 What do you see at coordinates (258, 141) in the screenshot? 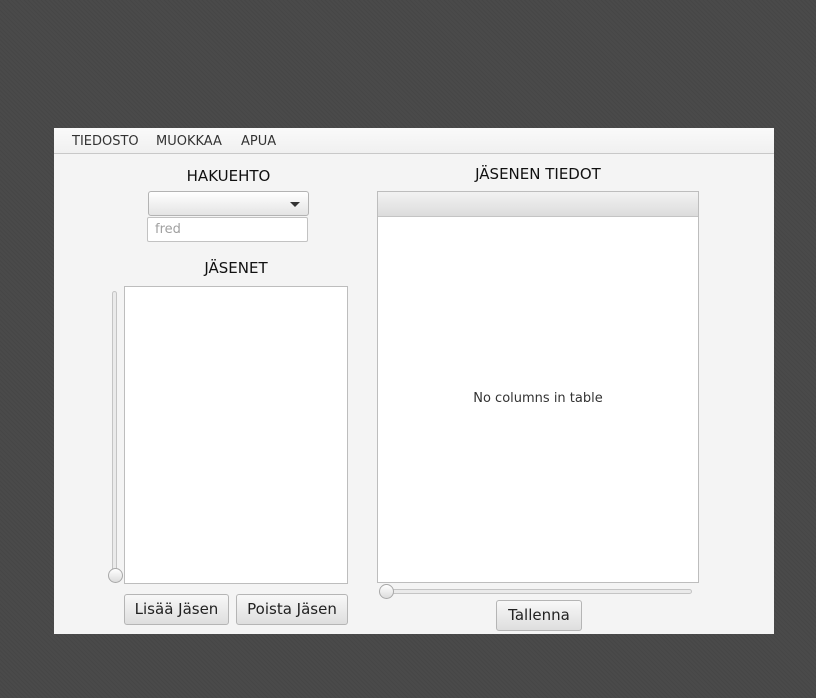
I see `menu-apua: APUA` at bounding box center [258, 141].